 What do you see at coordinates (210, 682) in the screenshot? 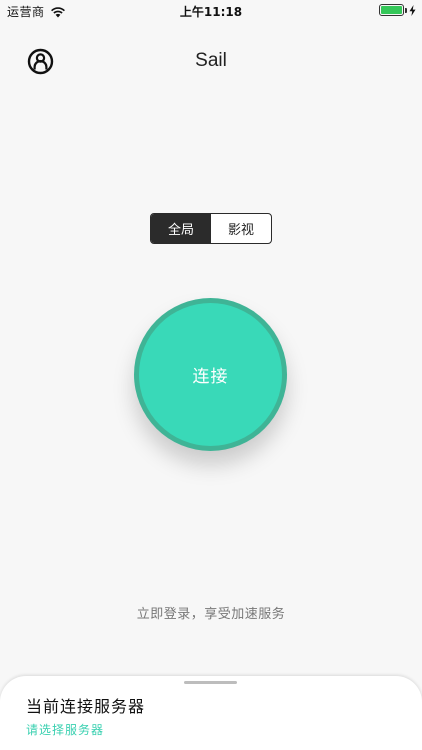
I see `sheet-grabber` at bounding box center [210, 682].